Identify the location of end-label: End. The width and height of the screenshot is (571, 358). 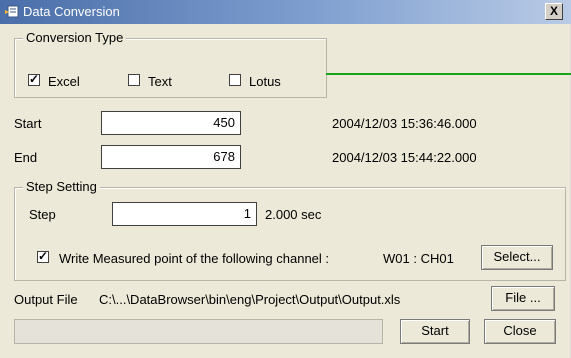
(26, 157).